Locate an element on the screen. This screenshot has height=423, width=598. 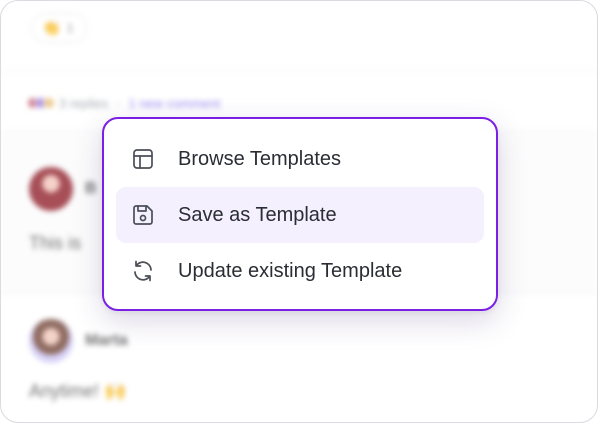
replies-row: 3 replies · 1 new comment is located at coordinates (123, 103).